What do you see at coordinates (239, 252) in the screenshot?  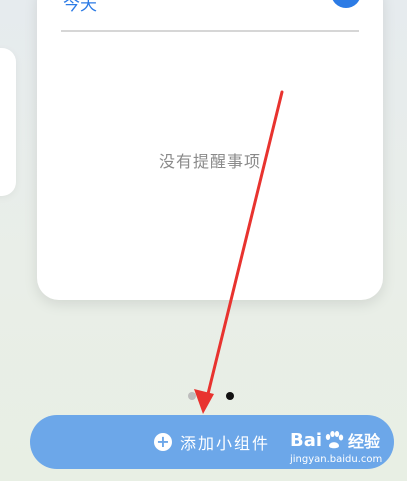 I see `red-arrow-annotation` at bounding box center [239, 252].